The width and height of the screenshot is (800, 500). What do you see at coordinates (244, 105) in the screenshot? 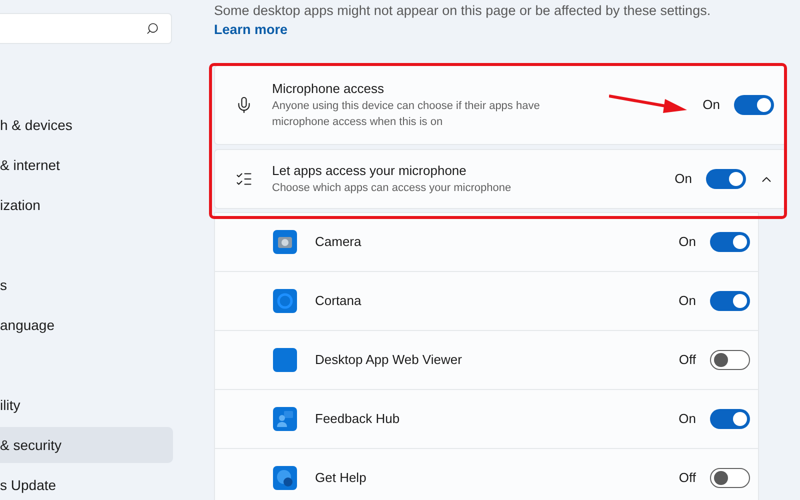
I see `microphone-icon` at bounding box center [244, 105].